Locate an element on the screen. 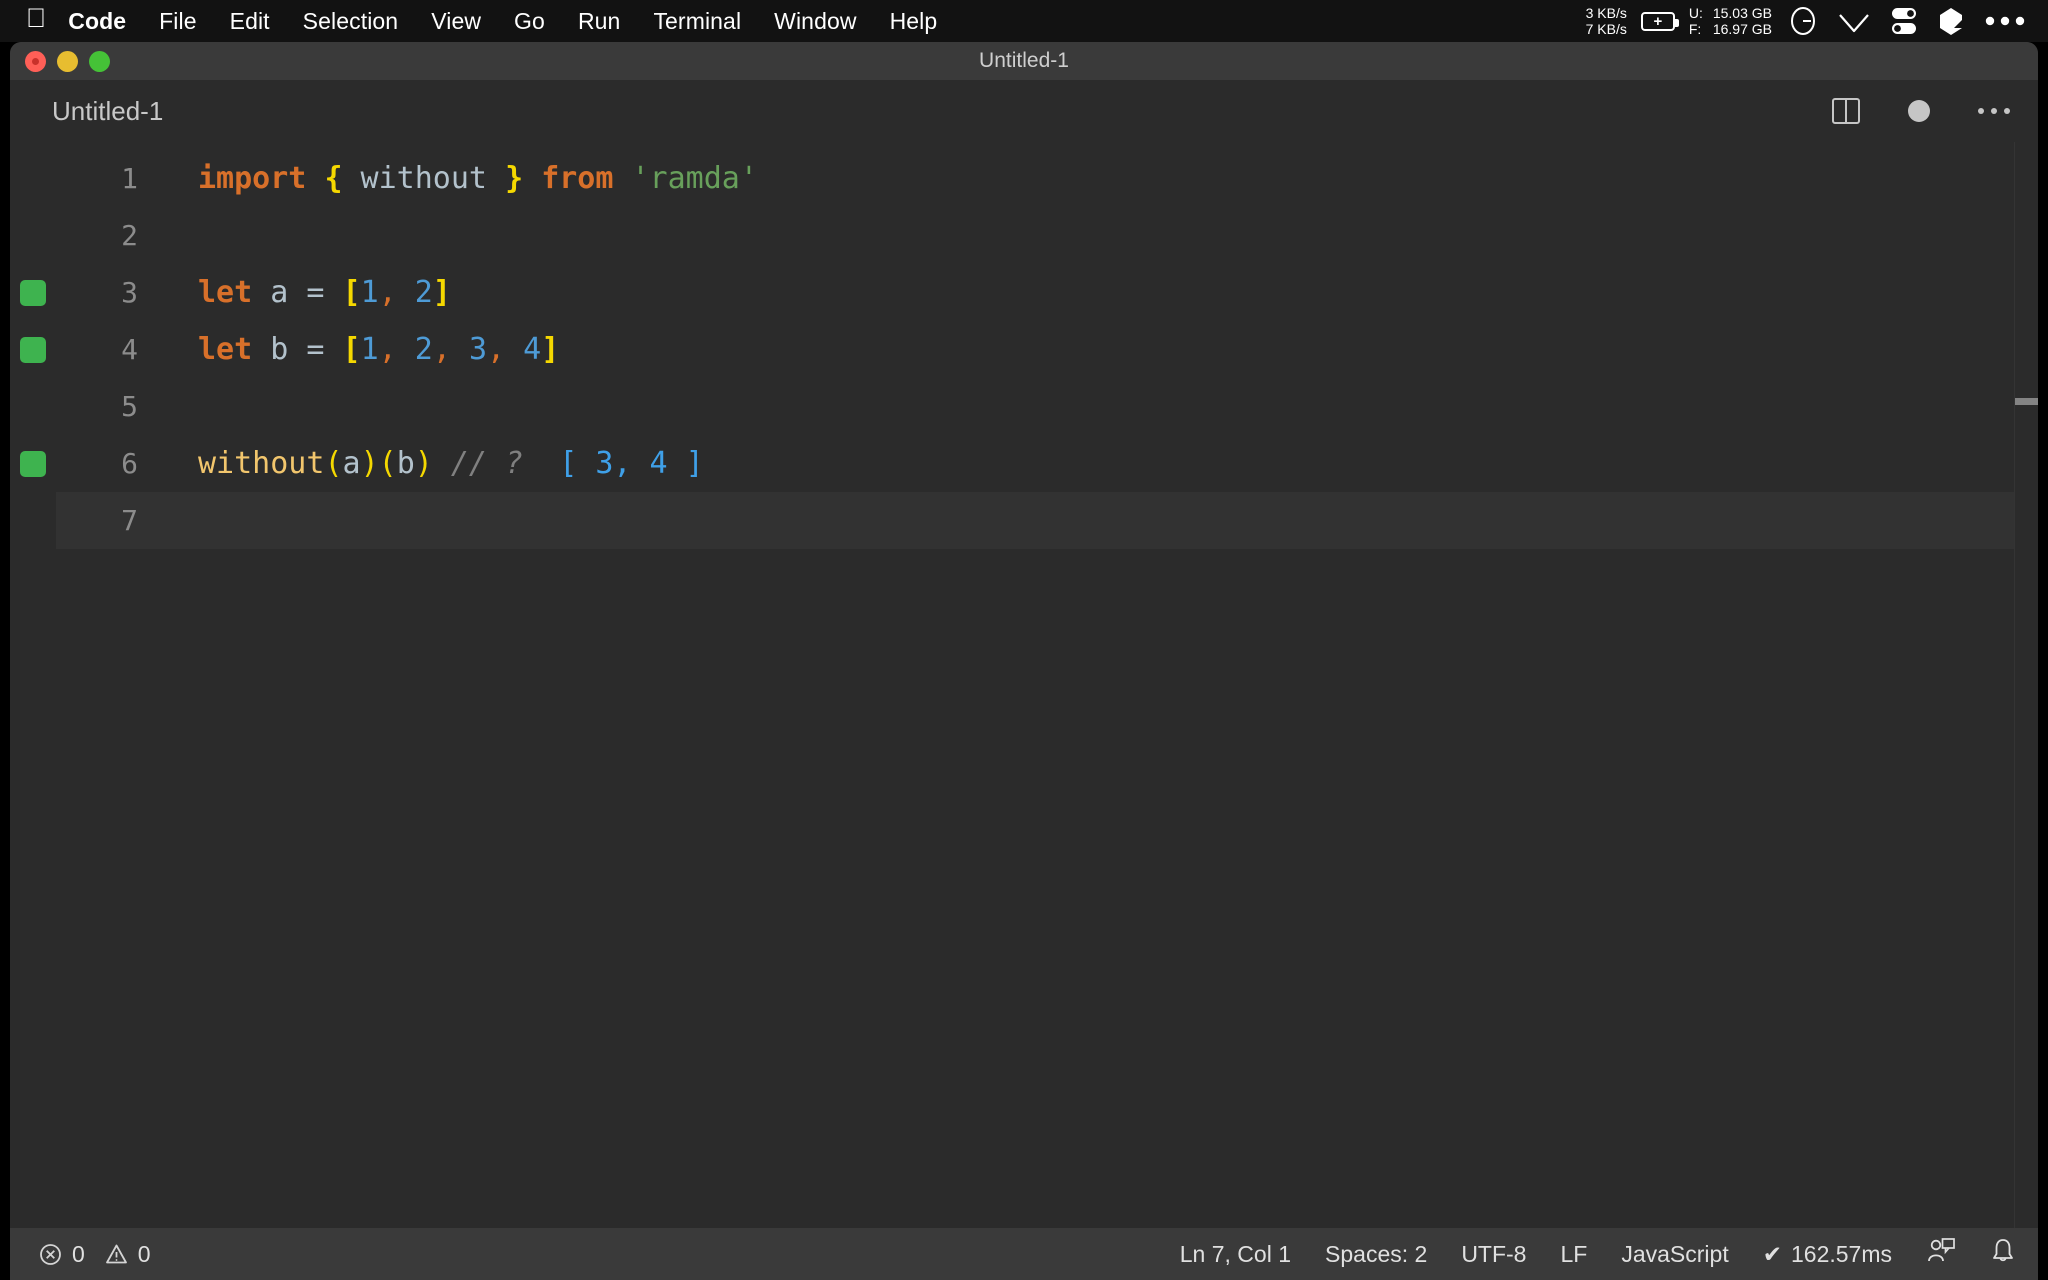 The image size is (2048, 1280). code-token: 2 is located at coordinates (423, 349).